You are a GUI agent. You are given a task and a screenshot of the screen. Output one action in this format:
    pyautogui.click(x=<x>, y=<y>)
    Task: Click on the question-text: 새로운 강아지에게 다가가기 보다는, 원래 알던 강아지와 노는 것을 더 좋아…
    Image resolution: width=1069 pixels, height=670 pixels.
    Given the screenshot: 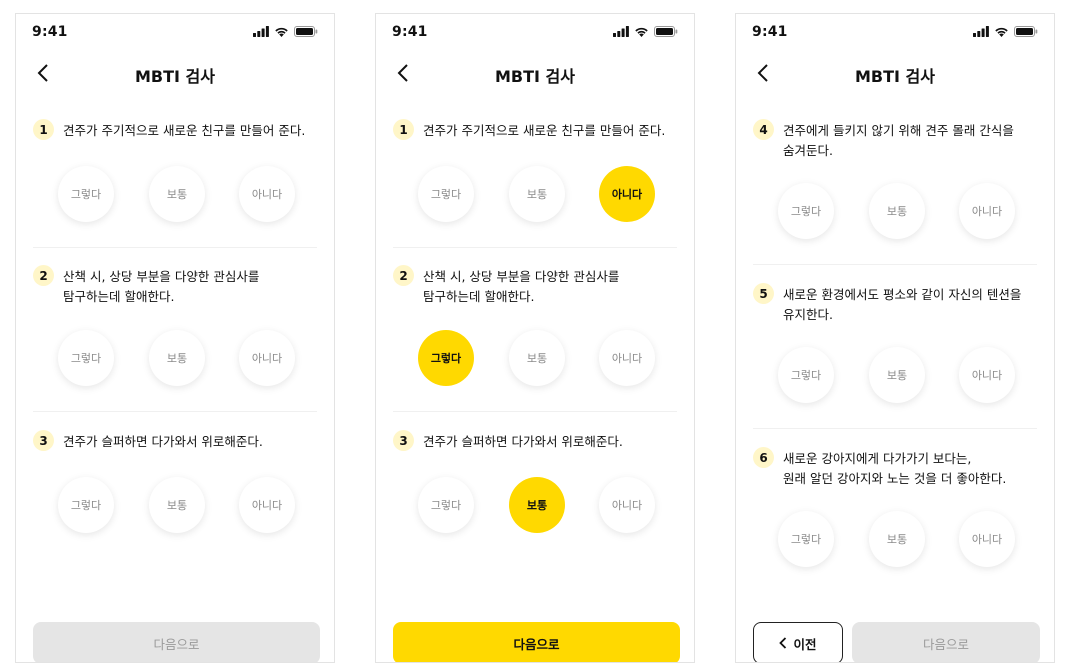 What is the action you would take?
    pyautogui.click(x=895, y=468)
    